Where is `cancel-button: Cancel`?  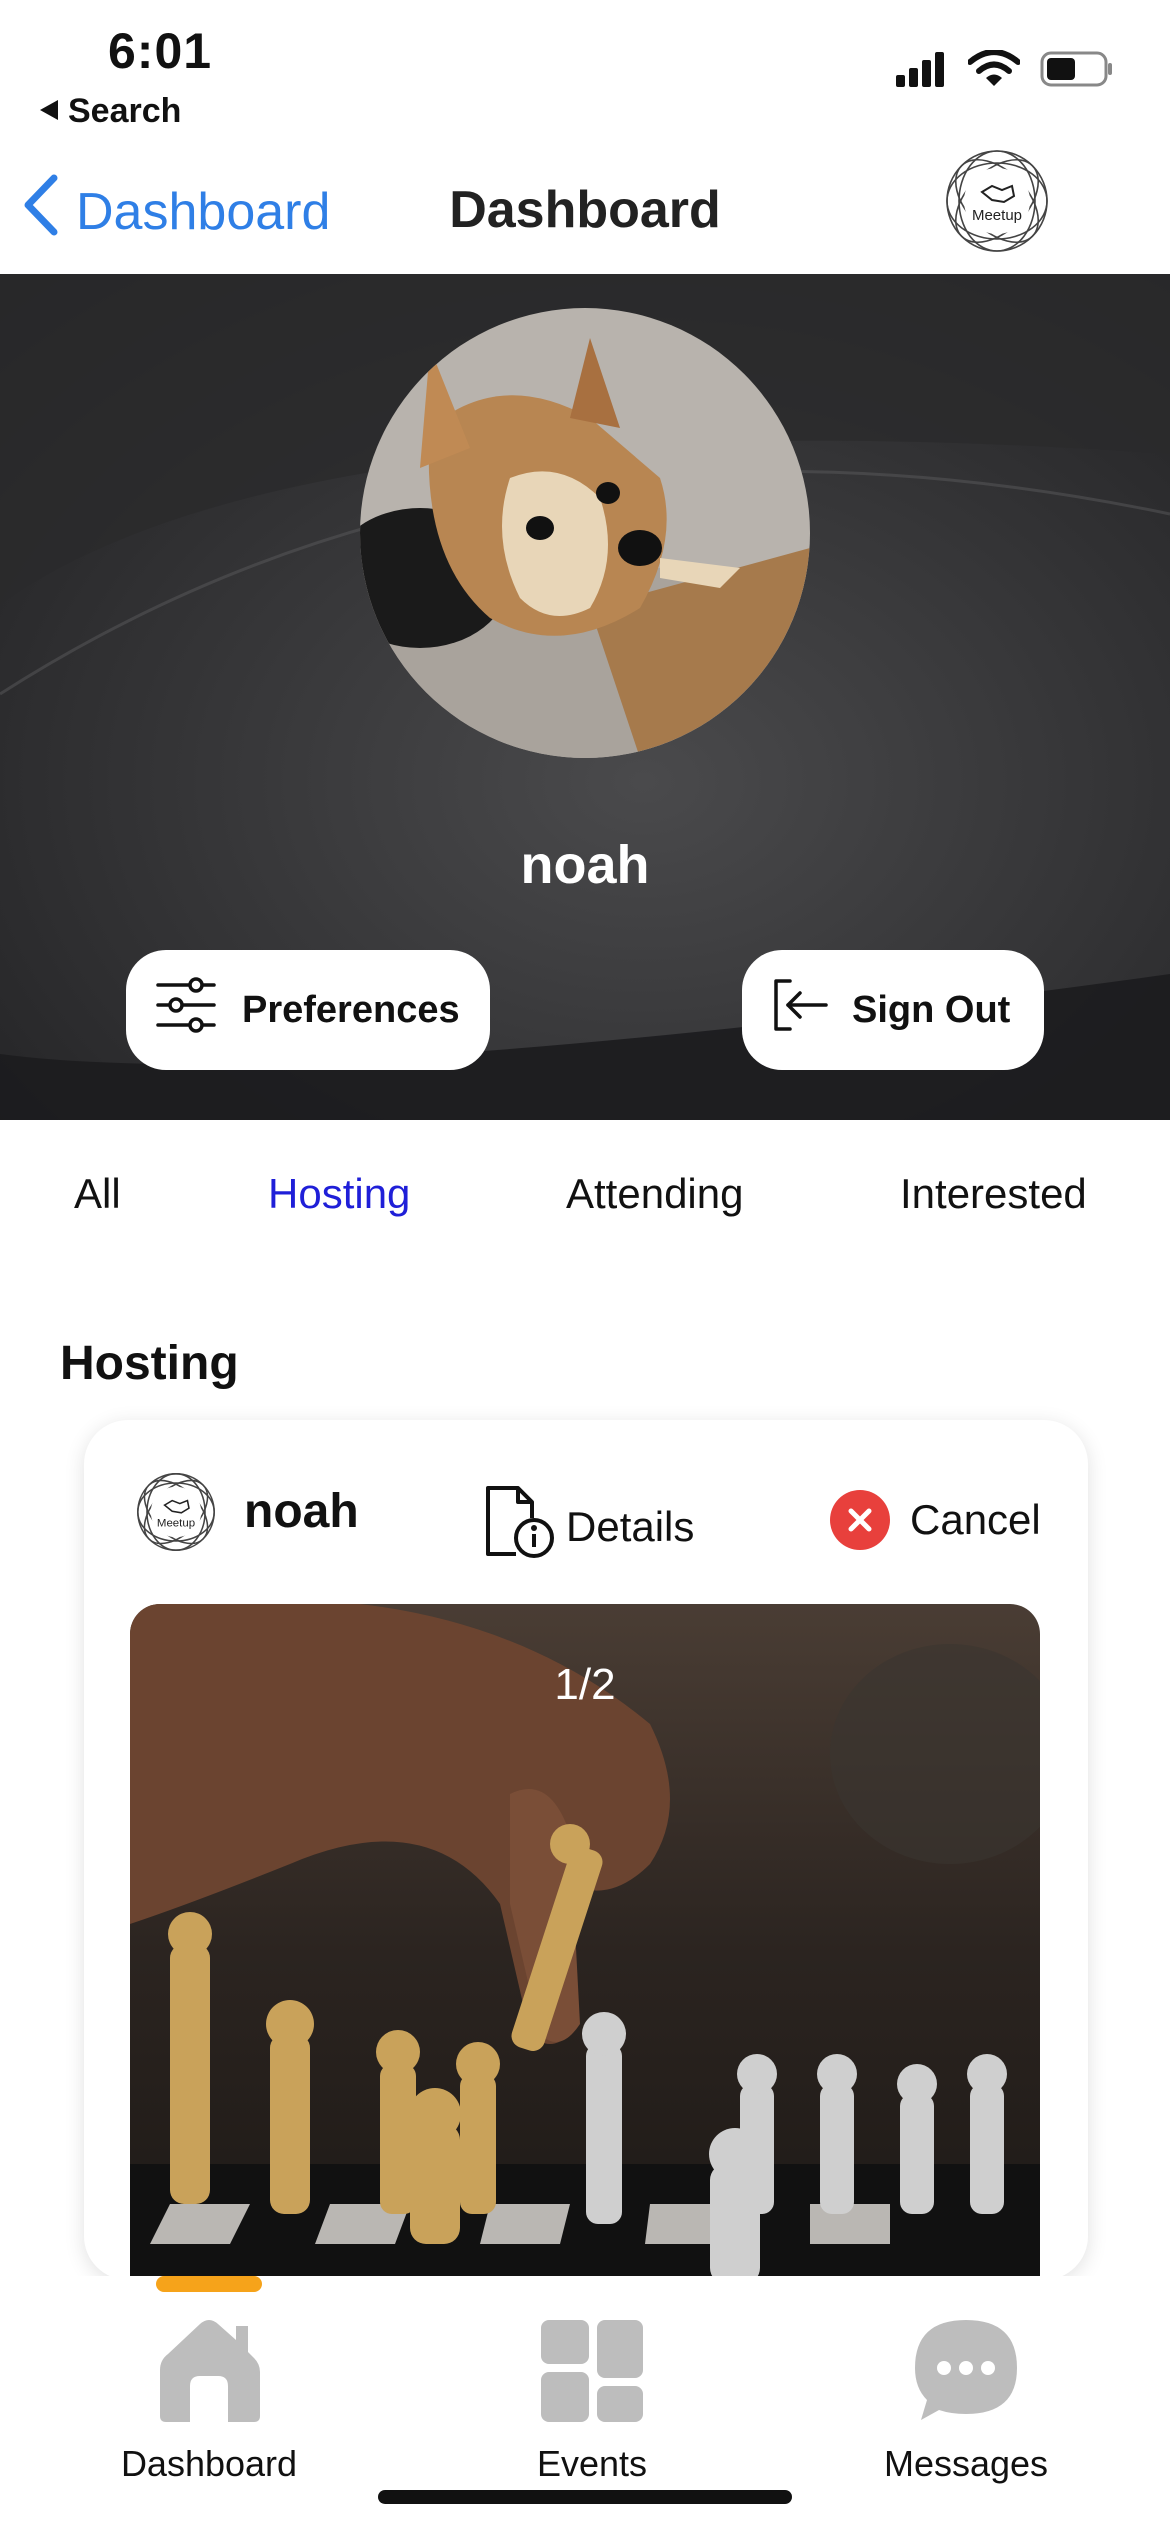 cancel-button: Cancel is located at coordinates (935, 1520).